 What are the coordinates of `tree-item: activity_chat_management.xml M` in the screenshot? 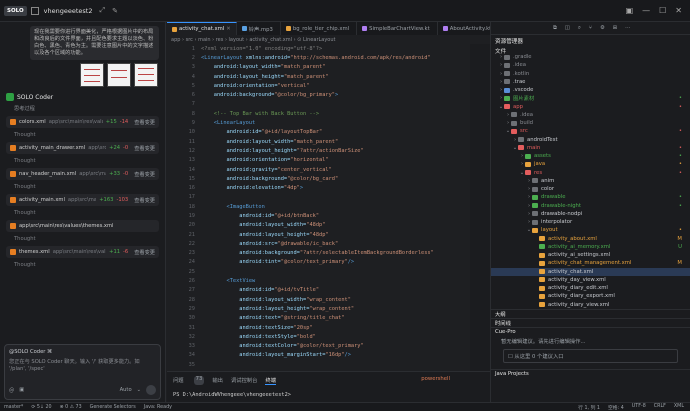 It's located at (590, 263).